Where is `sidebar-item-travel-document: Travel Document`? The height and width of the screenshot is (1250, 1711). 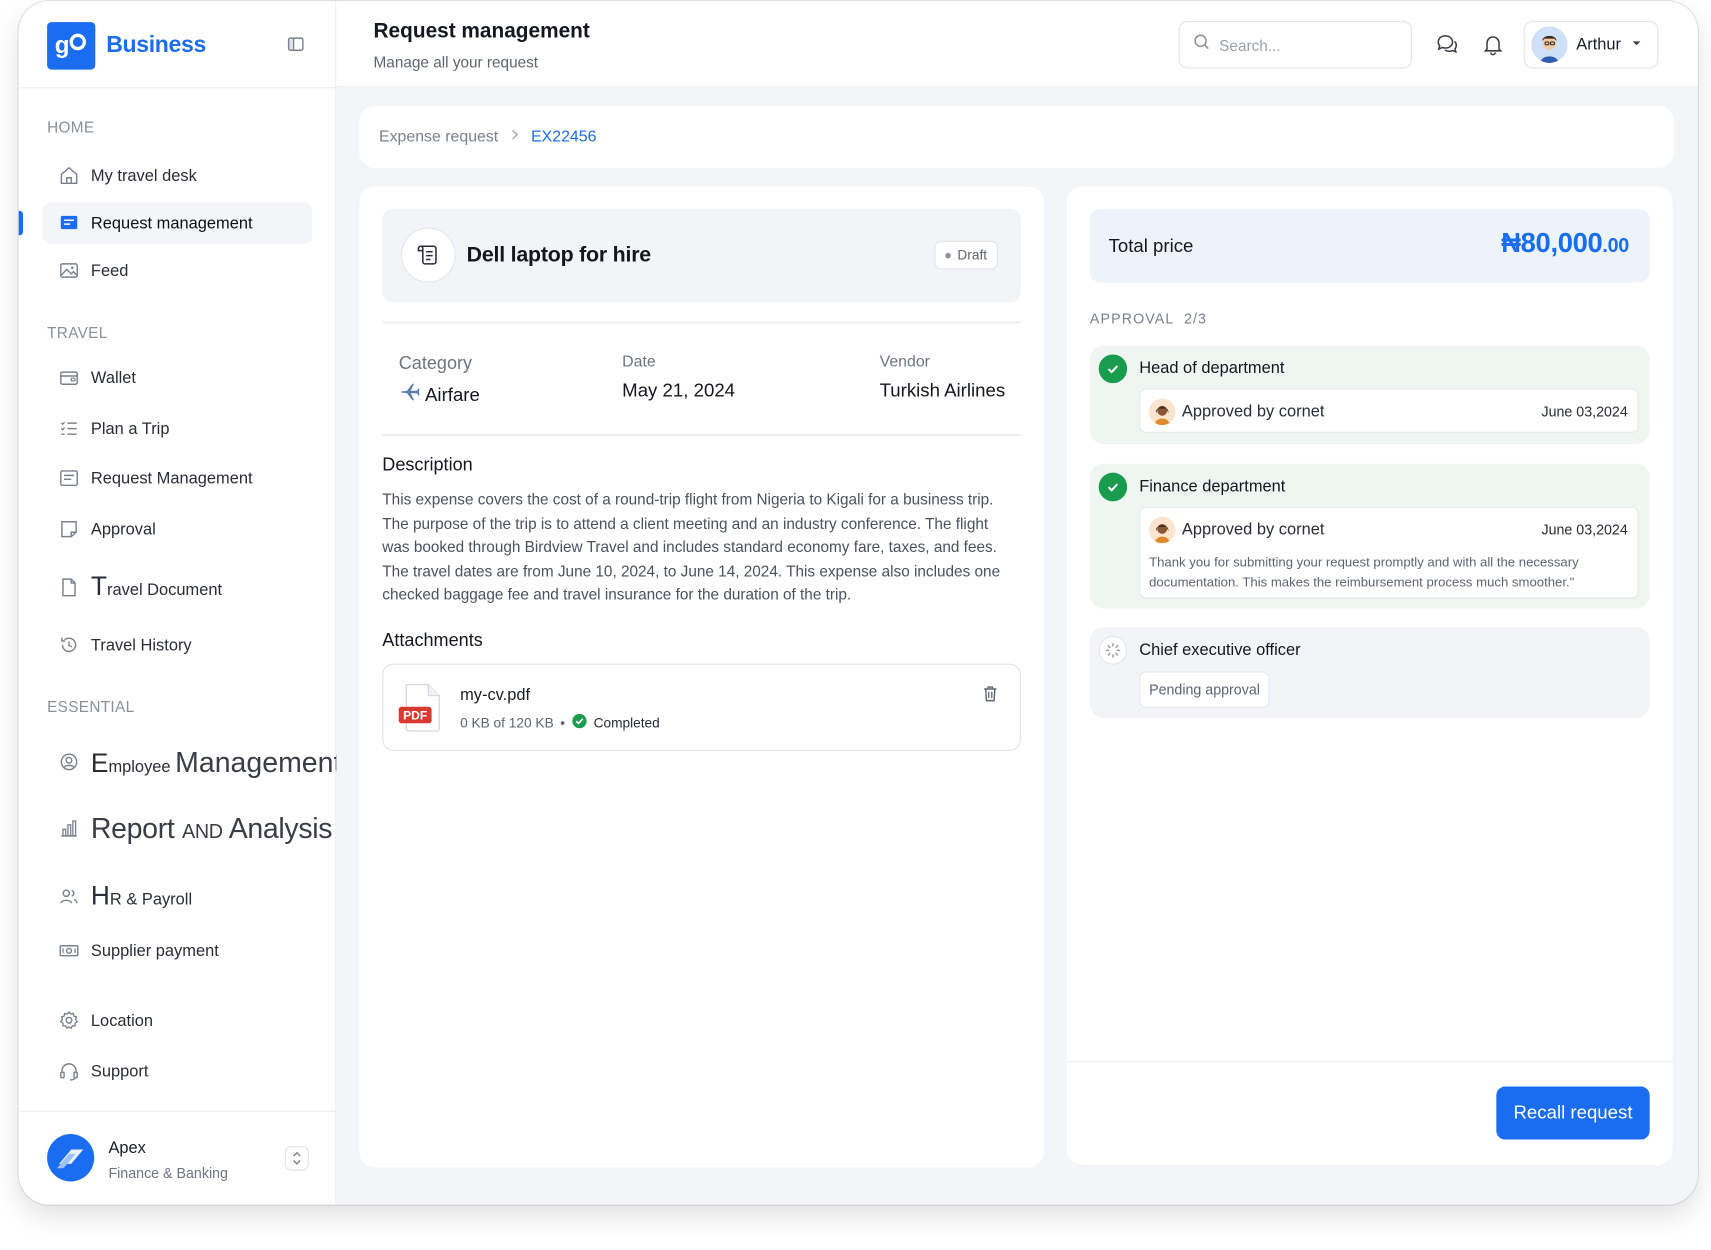 sidebar-item-travel-document: Travel Document is located at coordinates (177, 587).